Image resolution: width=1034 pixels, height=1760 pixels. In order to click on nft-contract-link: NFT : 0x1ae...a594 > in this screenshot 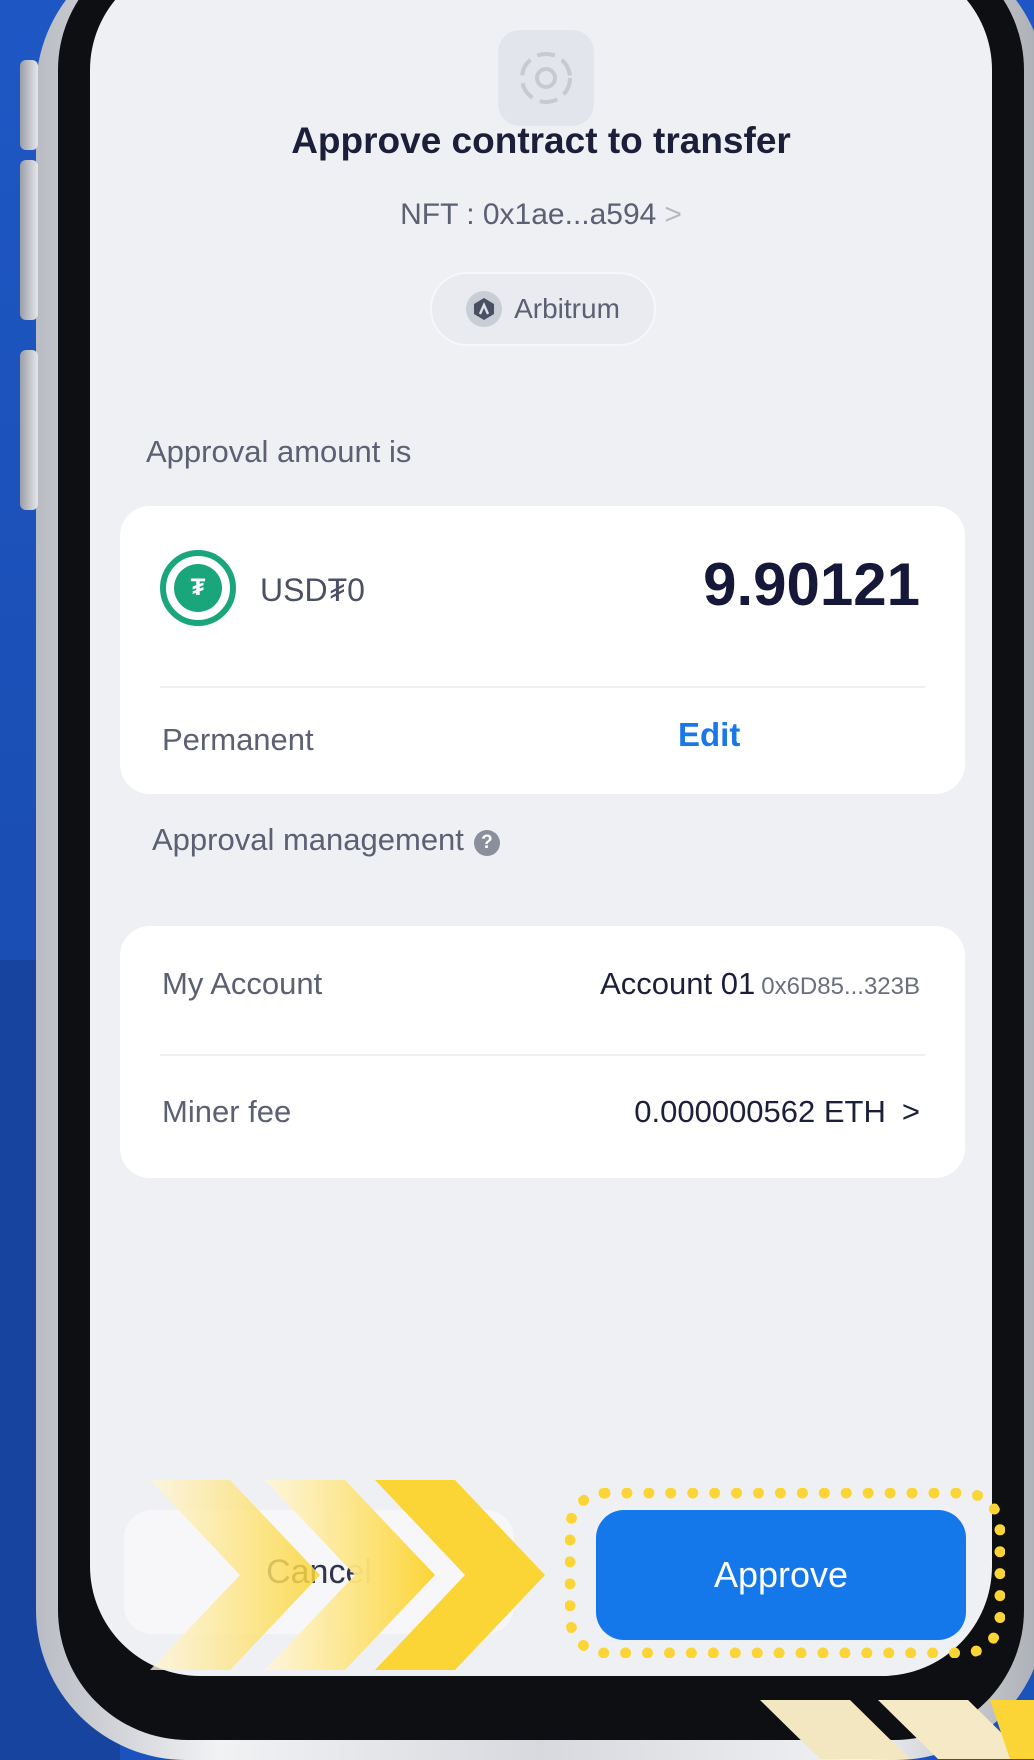, I will do `click(541, 215)`.